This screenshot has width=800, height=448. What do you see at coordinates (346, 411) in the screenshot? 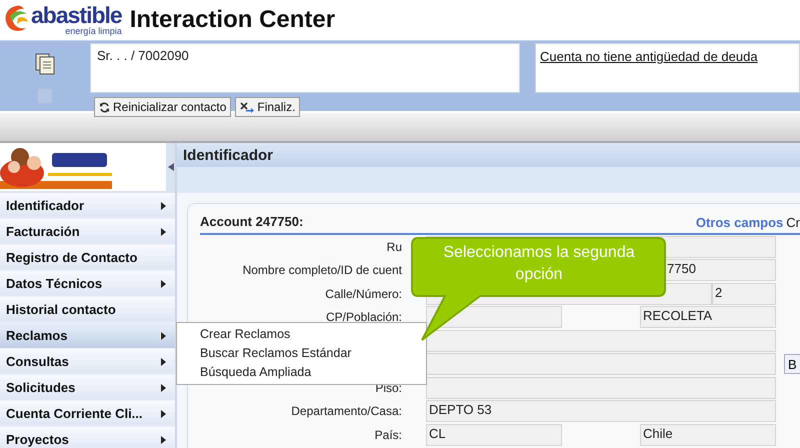
I see `field-label: Departamento/Casa:` at bounding box center [346, 411].